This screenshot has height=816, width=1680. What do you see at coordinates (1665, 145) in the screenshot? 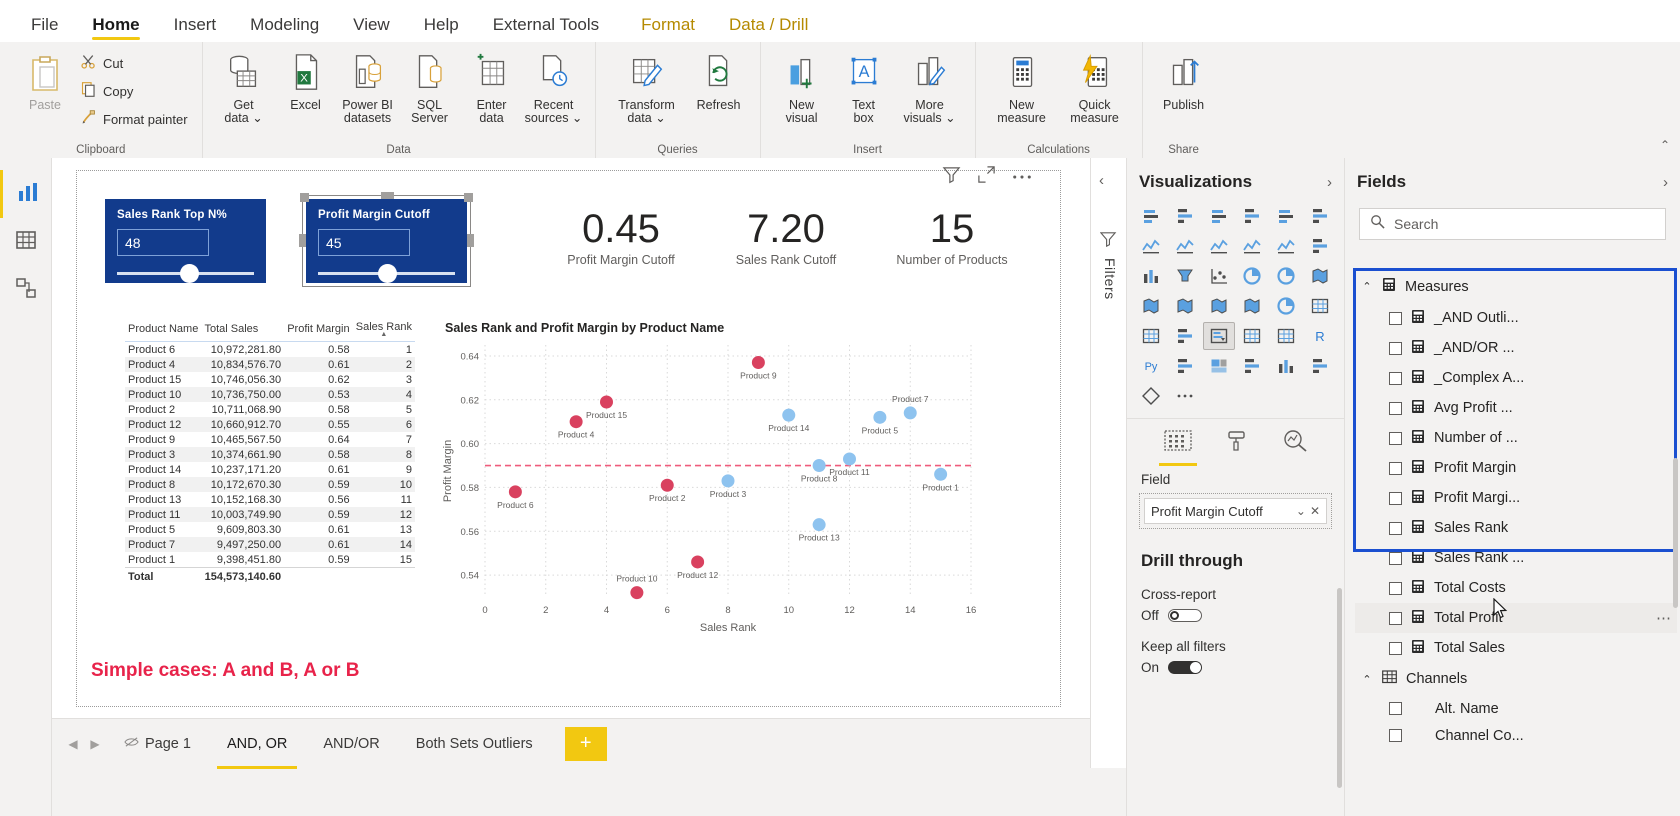
I see `collapse-ribbon-button: ⌃` at bounding box center [1665, 145].